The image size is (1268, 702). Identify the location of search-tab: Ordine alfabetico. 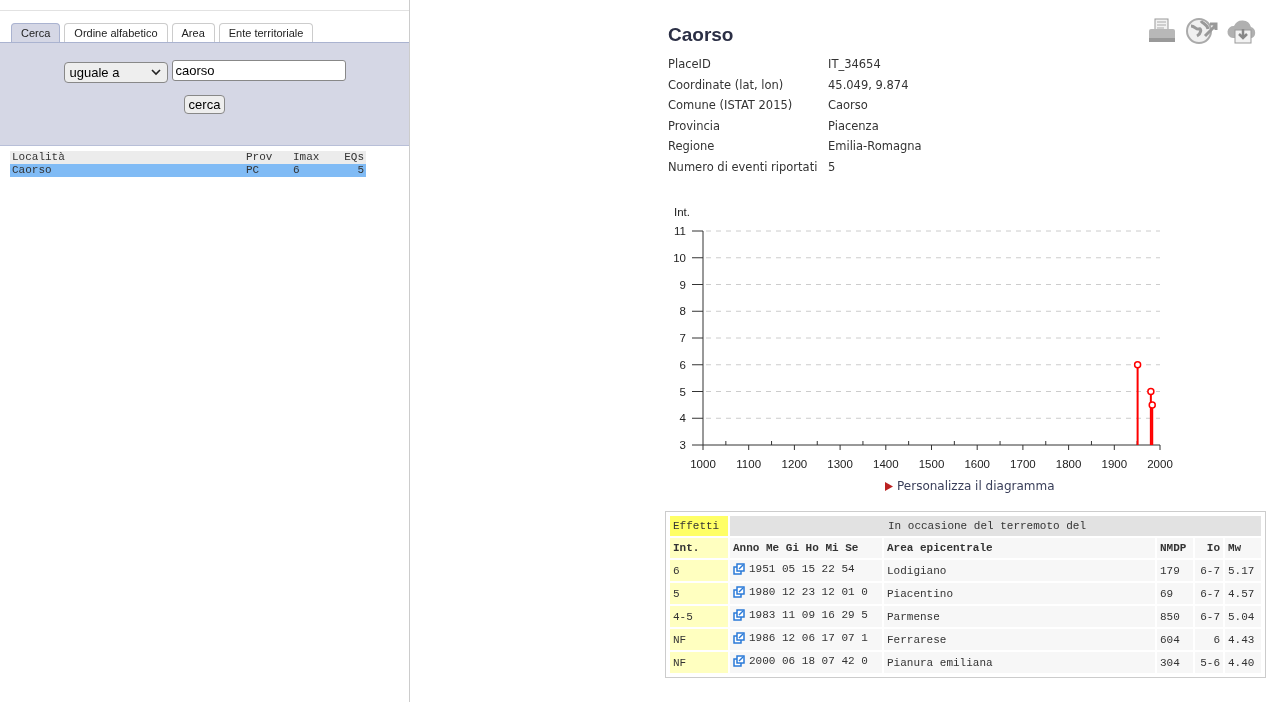
(116, 32).